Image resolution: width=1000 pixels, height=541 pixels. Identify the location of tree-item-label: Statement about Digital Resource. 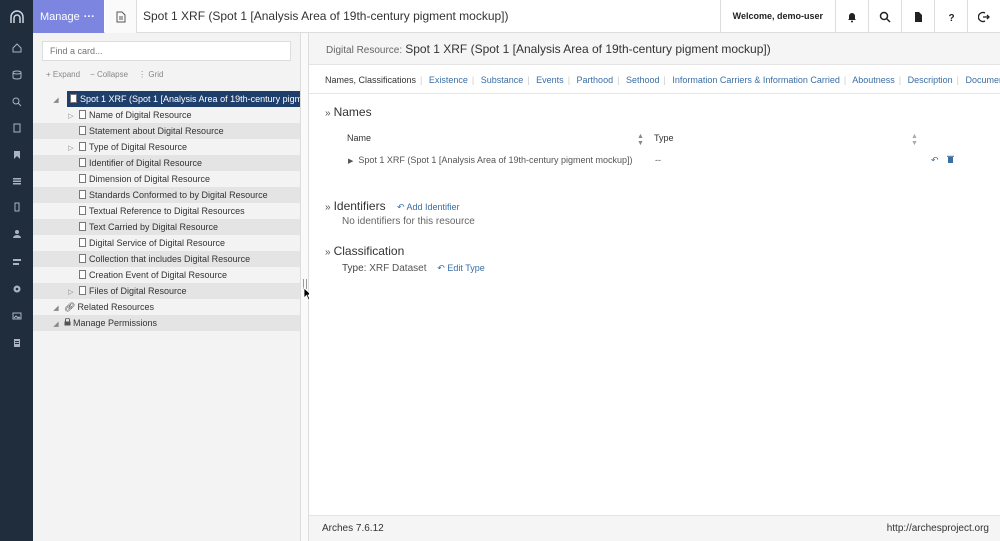
(156, 131).